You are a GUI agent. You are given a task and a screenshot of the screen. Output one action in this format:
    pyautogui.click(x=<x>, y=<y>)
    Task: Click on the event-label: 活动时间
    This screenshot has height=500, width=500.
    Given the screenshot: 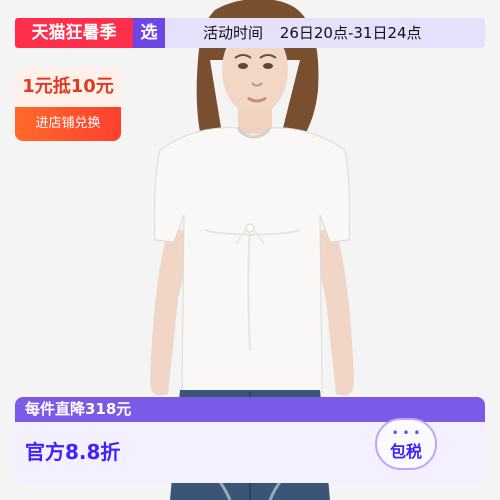 What is the action you would take?
    pyautogui.click(x=233, y=33)
    